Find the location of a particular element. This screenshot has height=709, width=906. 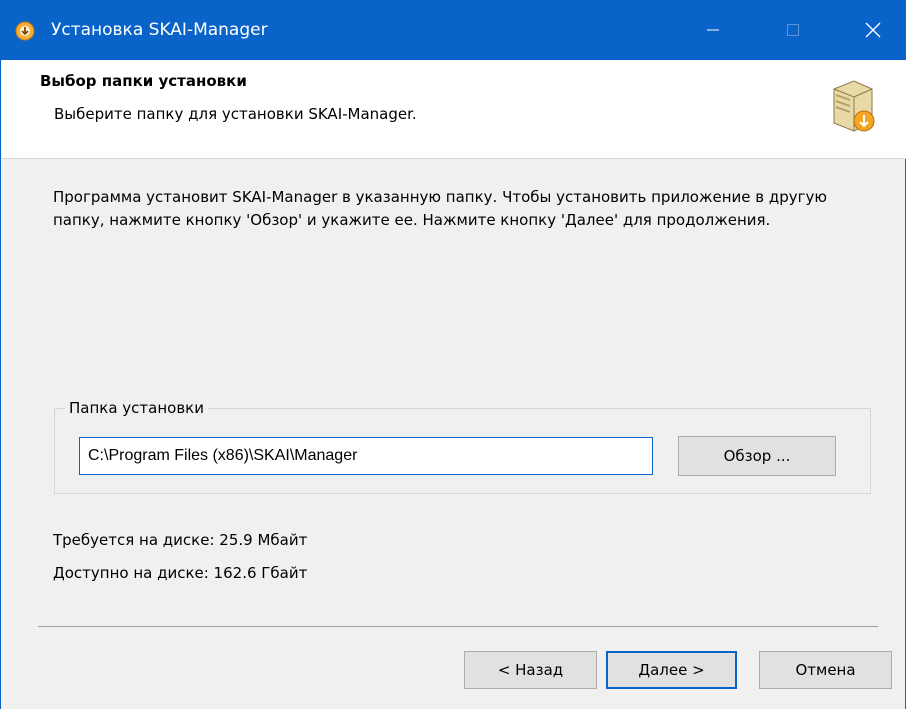

title-bar: Установка SKAI-Manager is located at coordinates (453, 30).